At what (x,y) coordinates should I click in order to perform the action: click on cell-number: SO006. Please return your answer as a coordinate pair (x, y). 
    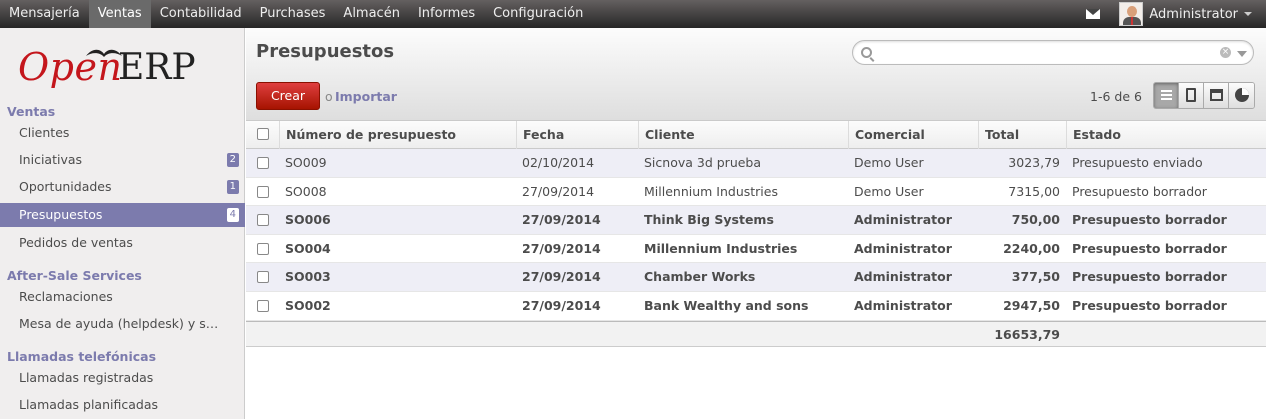
    Looking at the image, I should click on (308, 220).